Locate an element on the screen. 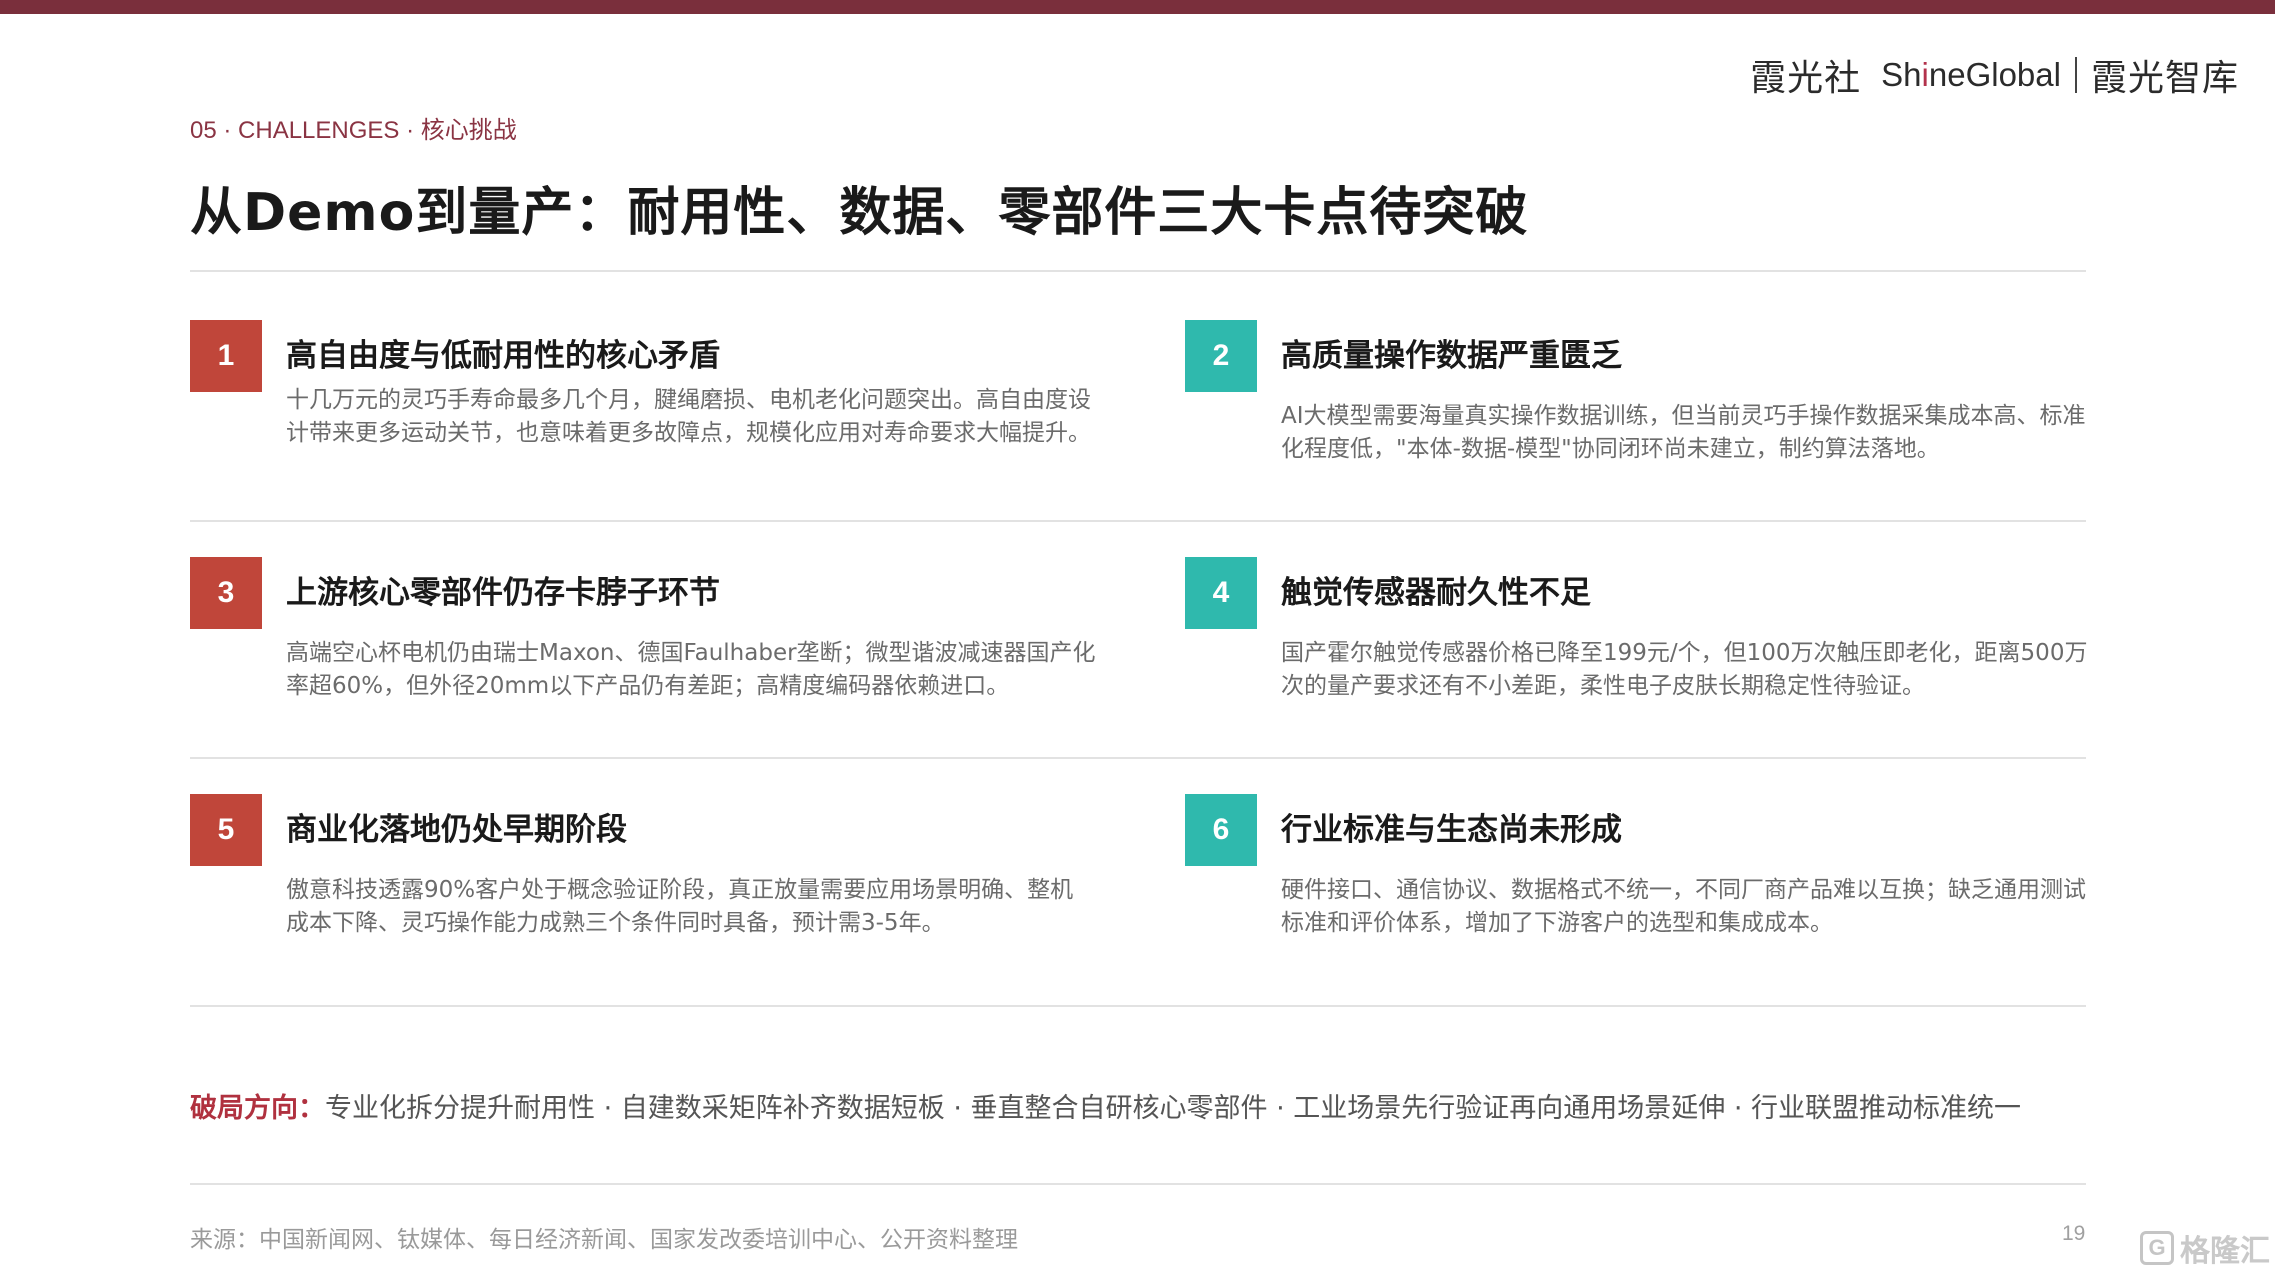 The width and height of the screenshot is (2275, 1279). challenge-number-badge: 6 is located at coordinates (1221, 830).